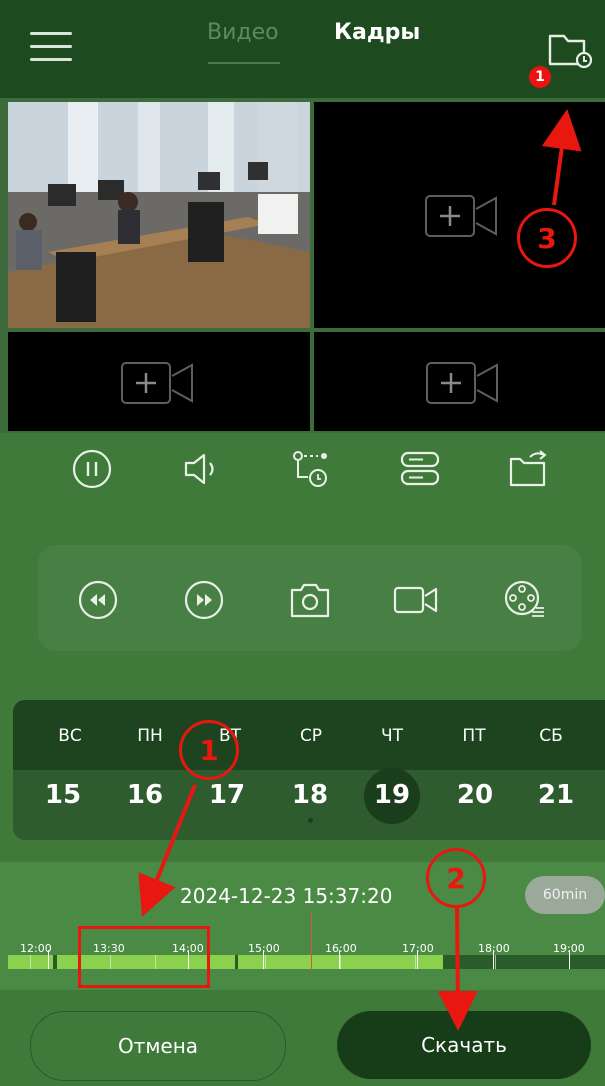 The width and height of the screenshot is (605, 1086). Describe the element at coordinates (547, 238) in the screenshot. I see `annotation-step-3: 3` at that location.